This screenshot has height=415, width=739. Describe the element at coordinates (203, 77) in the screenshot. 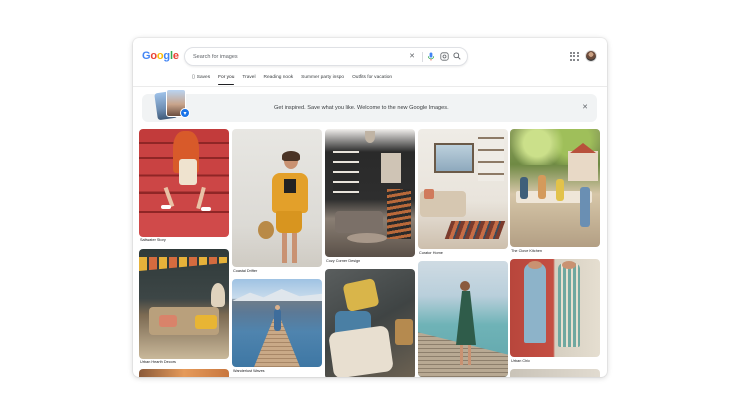

I see `tab-label: Saves` at that location.